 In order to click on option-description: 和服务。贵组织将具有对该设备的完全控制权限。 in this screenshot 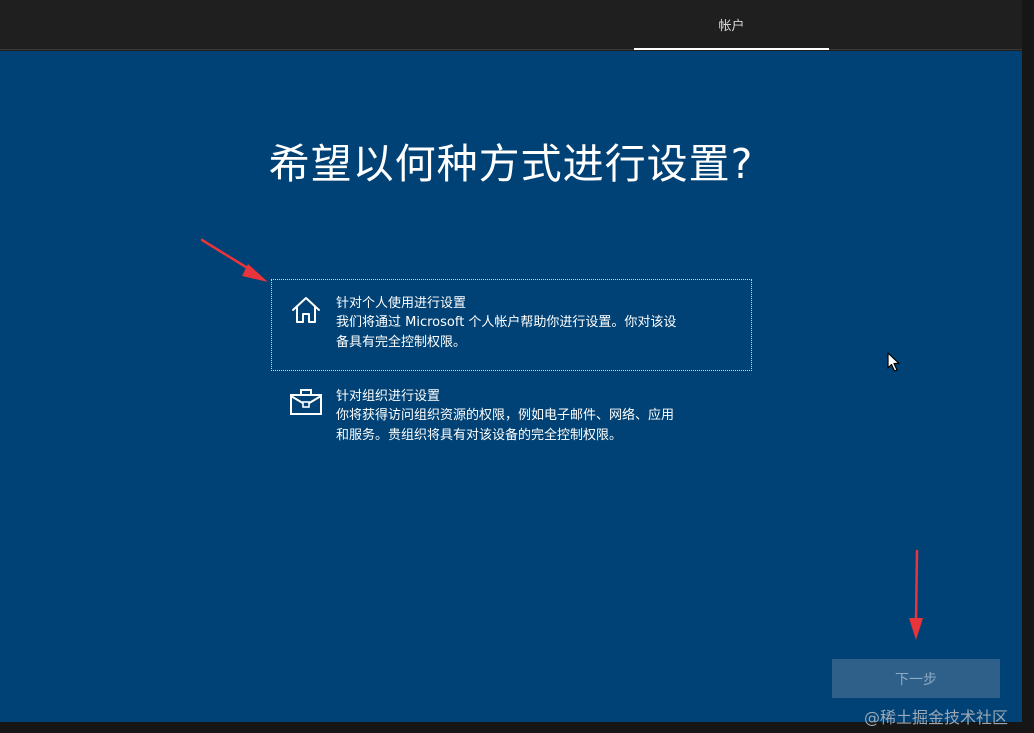, I will do `click(479, 435)`.